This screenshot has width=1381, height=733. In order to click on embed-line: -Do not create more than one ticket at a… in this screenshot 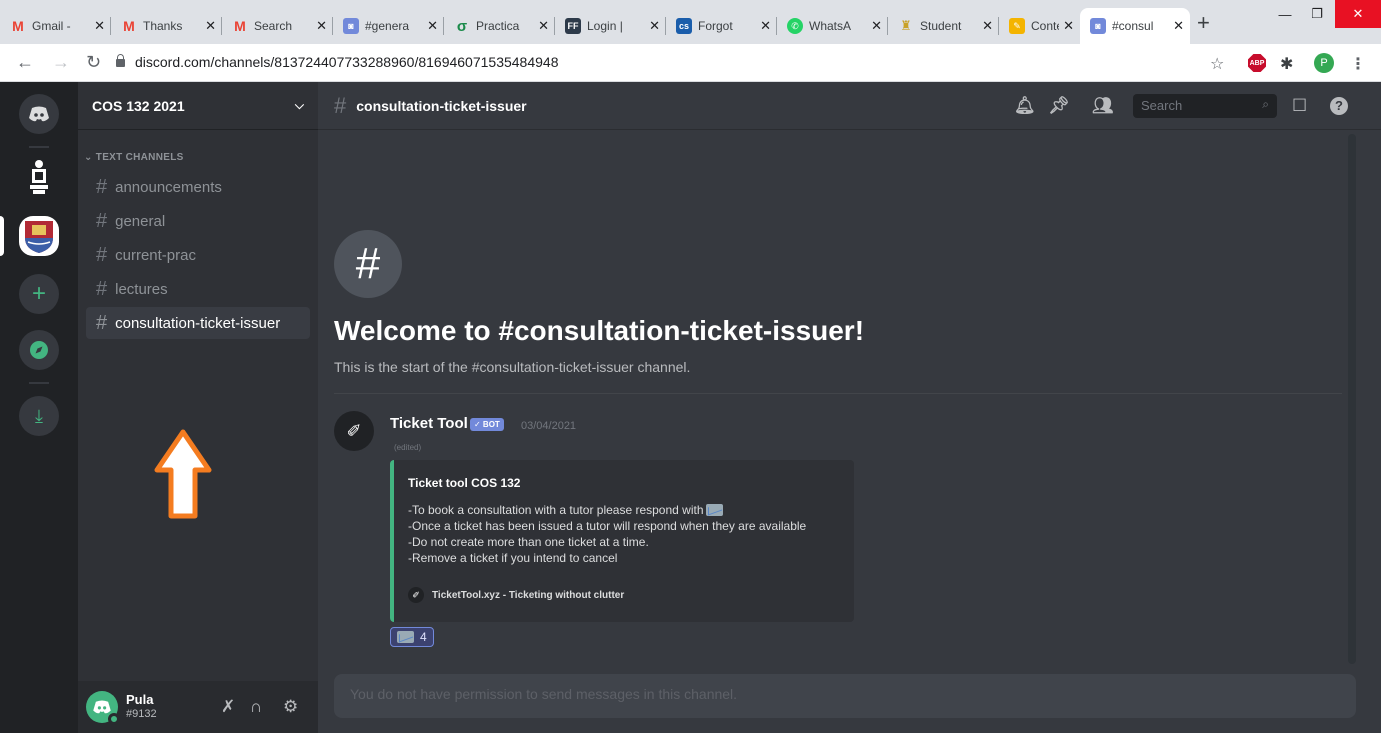, I will do `click(528, 542)`.